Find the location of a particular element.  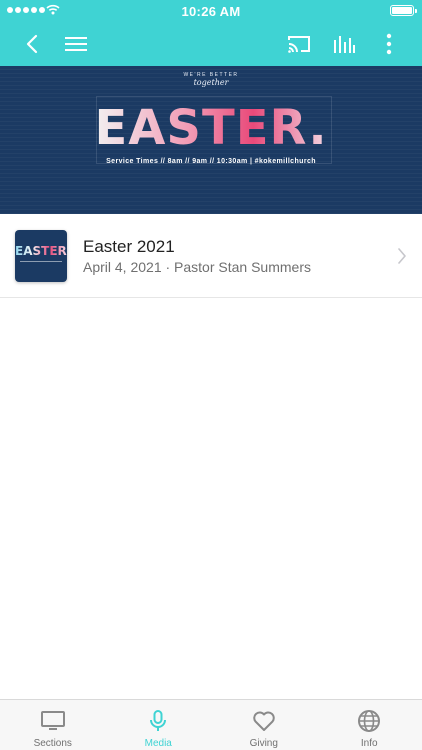

banner-tagline: WE'RE BETTER together is located at coordinates (211, 79).